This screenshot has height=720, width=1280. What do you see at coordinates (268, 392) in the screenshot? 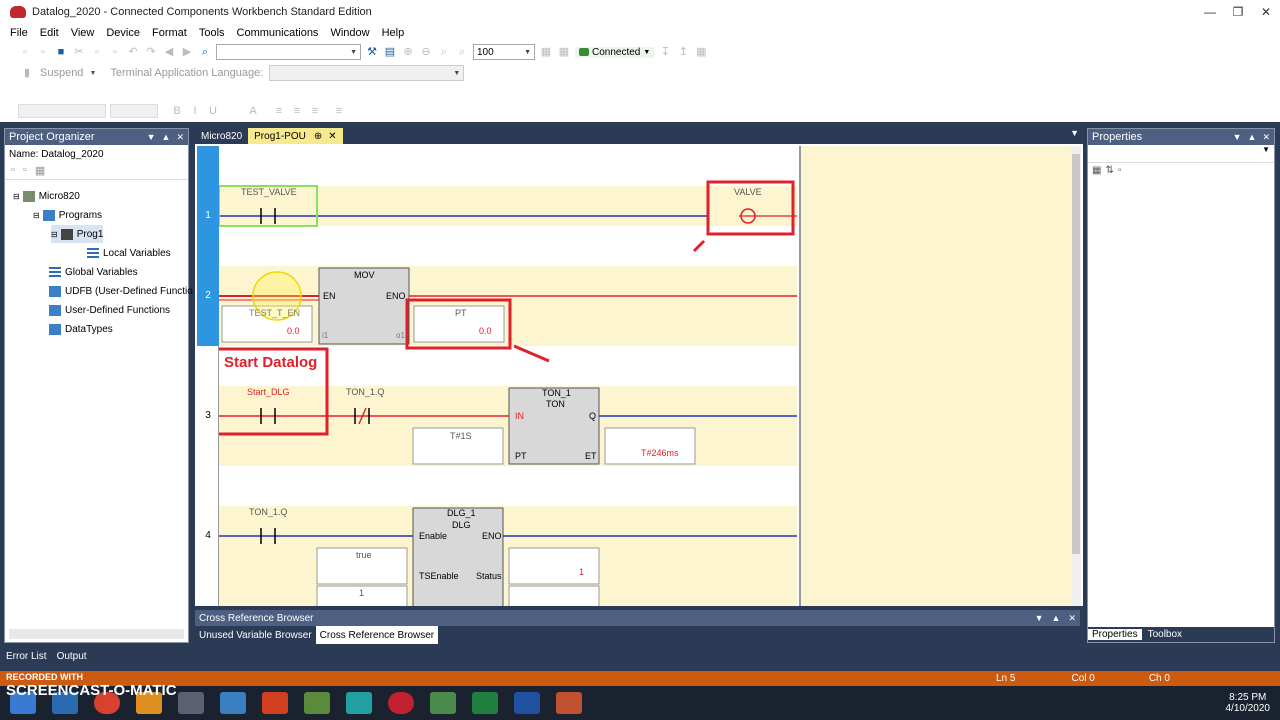
I see `contact-label: Start_DLG` at bounding box center [268, 392].